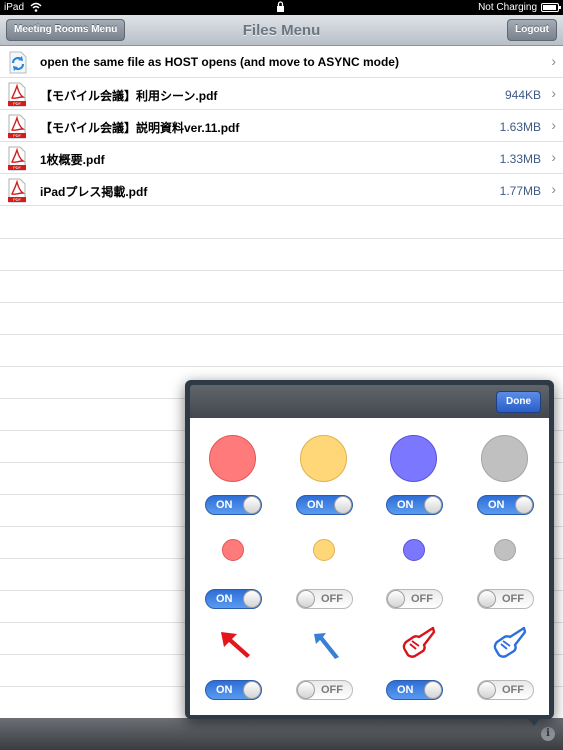 The height and width of the screenshot is (750, 563). What do you see at coordinates (518, 402) in the screenshot?
I see `done-button: Done` at bounding box center [518, 402].